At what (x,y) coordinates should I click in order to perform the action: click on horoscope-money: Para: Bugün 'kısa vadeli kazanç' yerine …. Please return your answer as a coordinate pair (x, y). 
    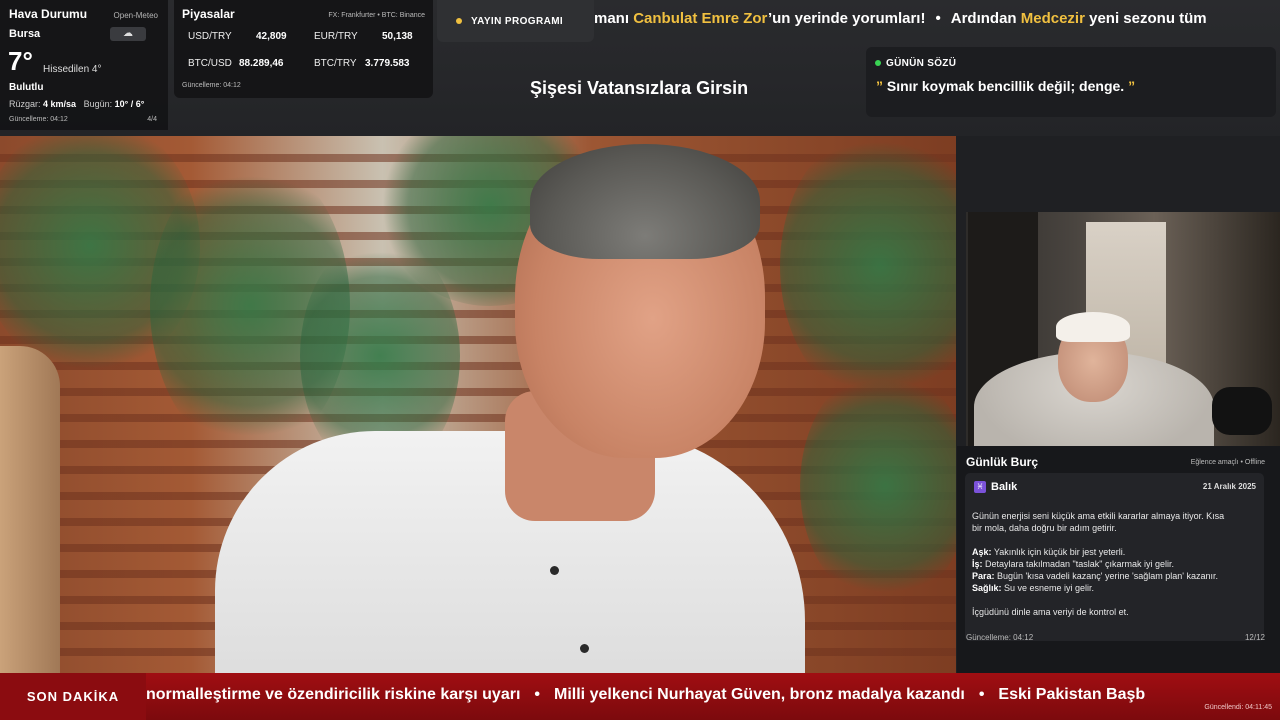
    Looking at the image, I should click on (1115, 576).